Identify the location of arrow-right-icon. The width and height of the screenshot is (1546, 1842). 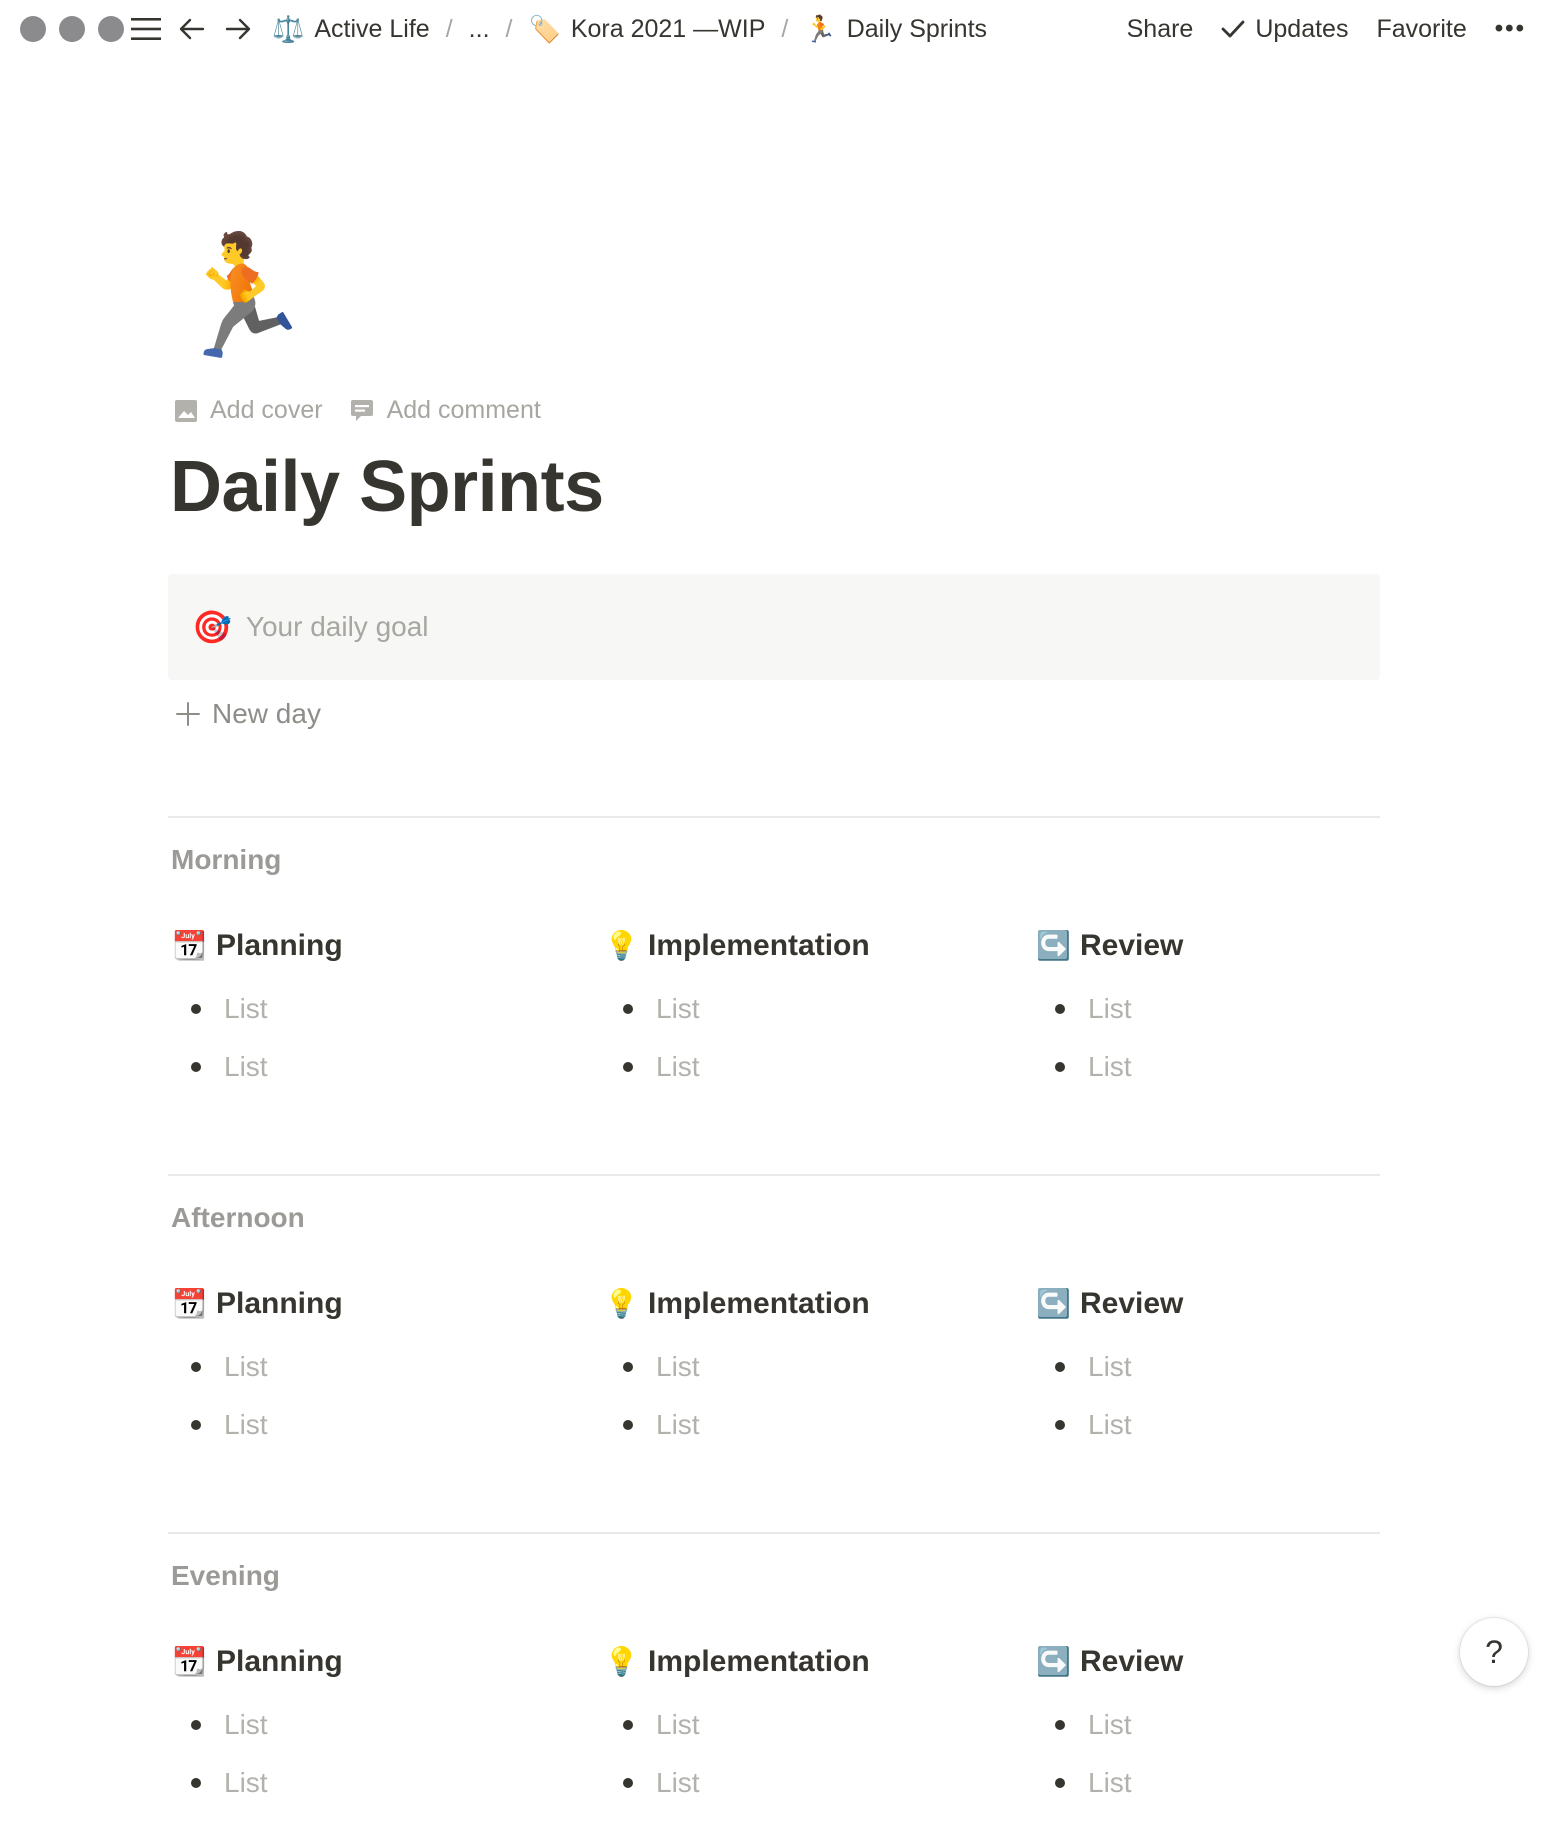
(238, 29).